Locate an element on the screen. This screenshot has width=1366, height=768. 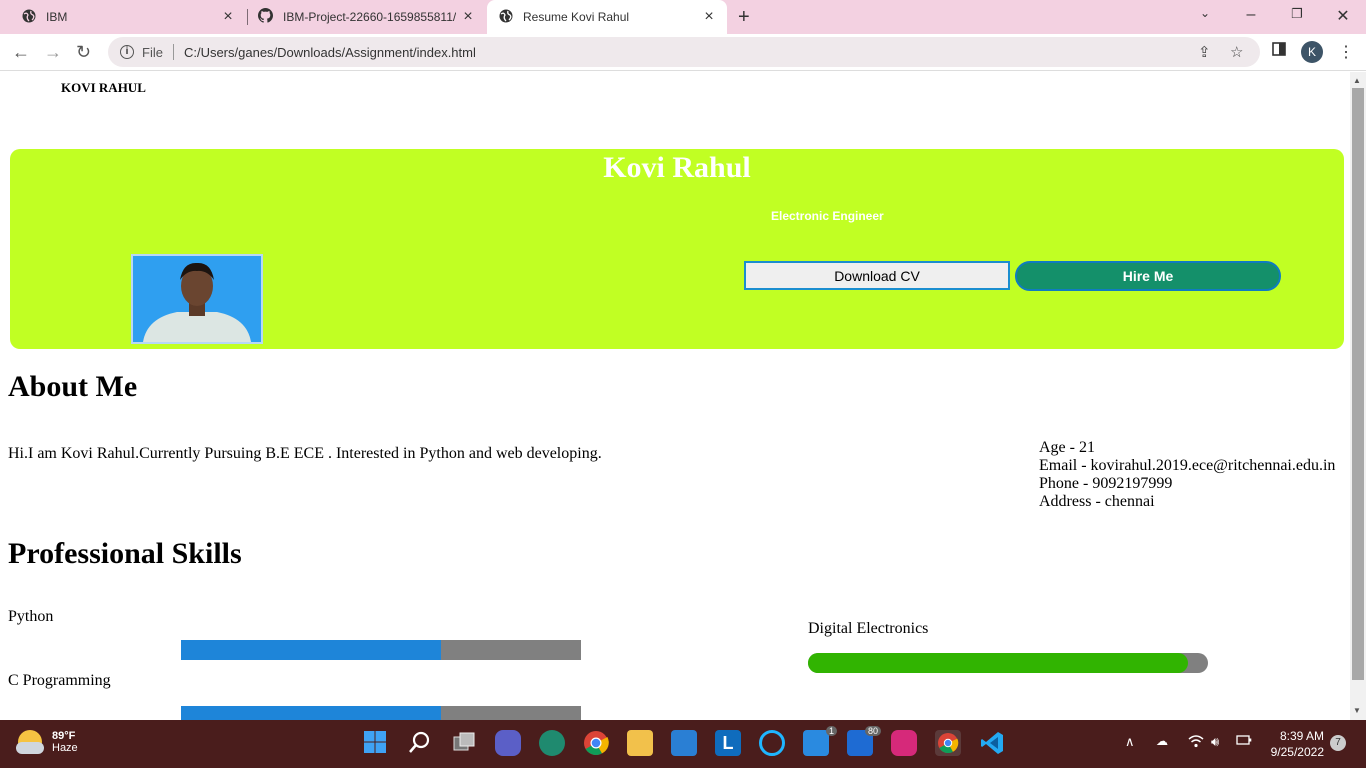
tab-title: IBM is located at coordinates (57, 17).